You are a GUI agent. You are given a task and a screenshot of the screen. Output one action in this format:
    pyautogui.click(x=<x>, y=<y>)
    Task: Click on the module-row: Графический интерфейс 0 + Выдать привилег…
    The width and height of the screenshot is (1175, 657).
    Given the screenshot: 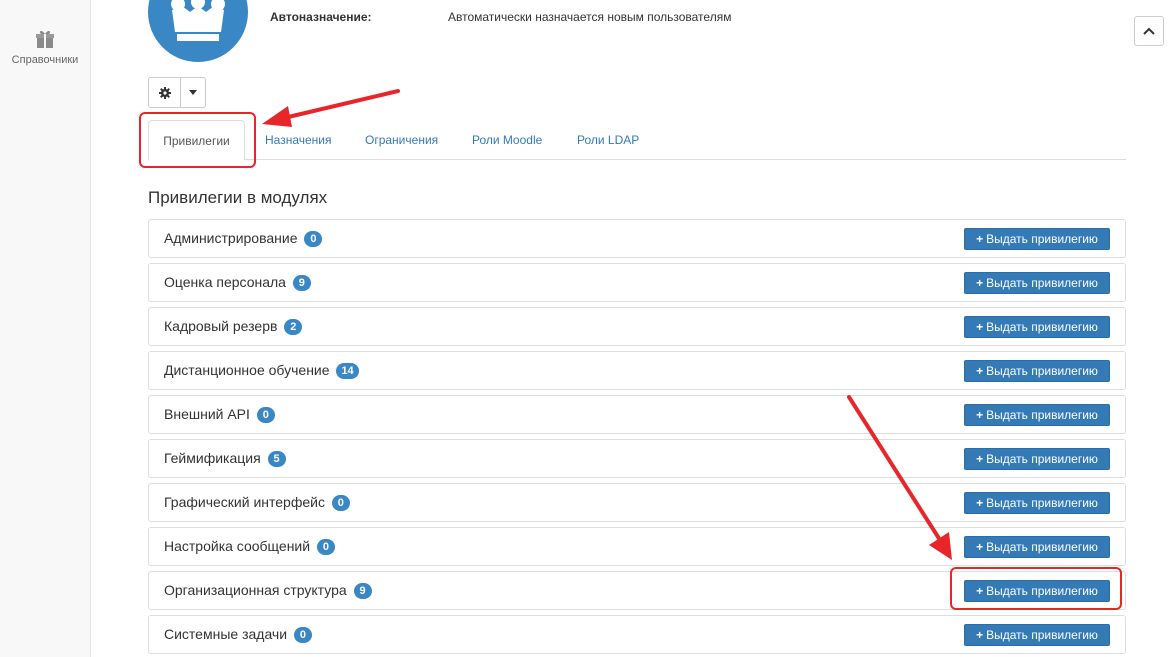 What is the action you would take?
    pyautogui.click(x=637, y=502)
    